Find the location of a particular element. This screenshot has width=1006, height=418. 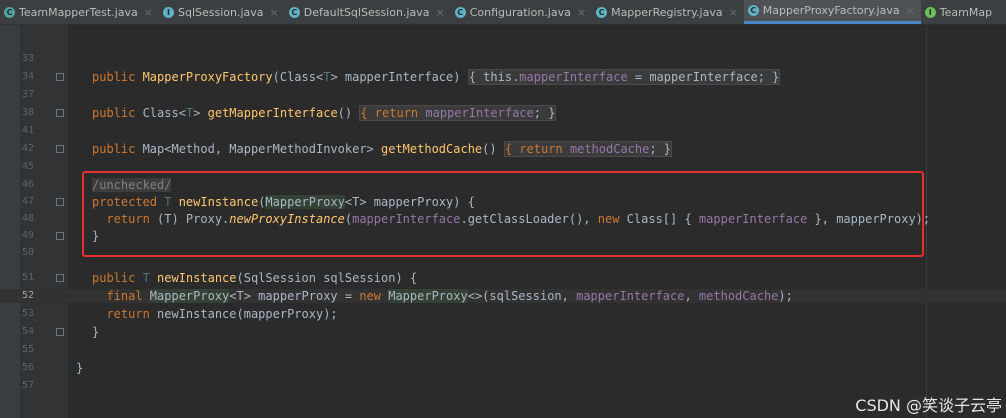

line-number: 45 is located at coordinates (28, 166).